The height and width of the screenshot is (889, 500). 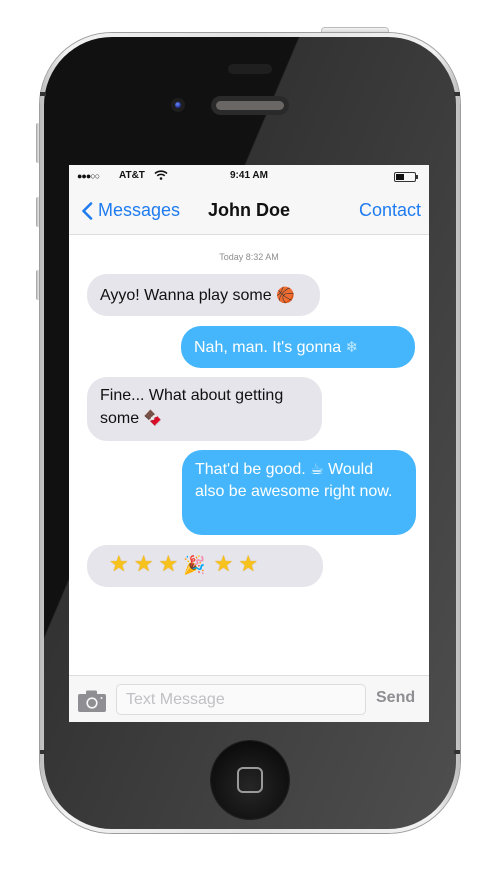 I want to click on message-text: Ayyo! Wanna play some, so click(x=186, y=295).